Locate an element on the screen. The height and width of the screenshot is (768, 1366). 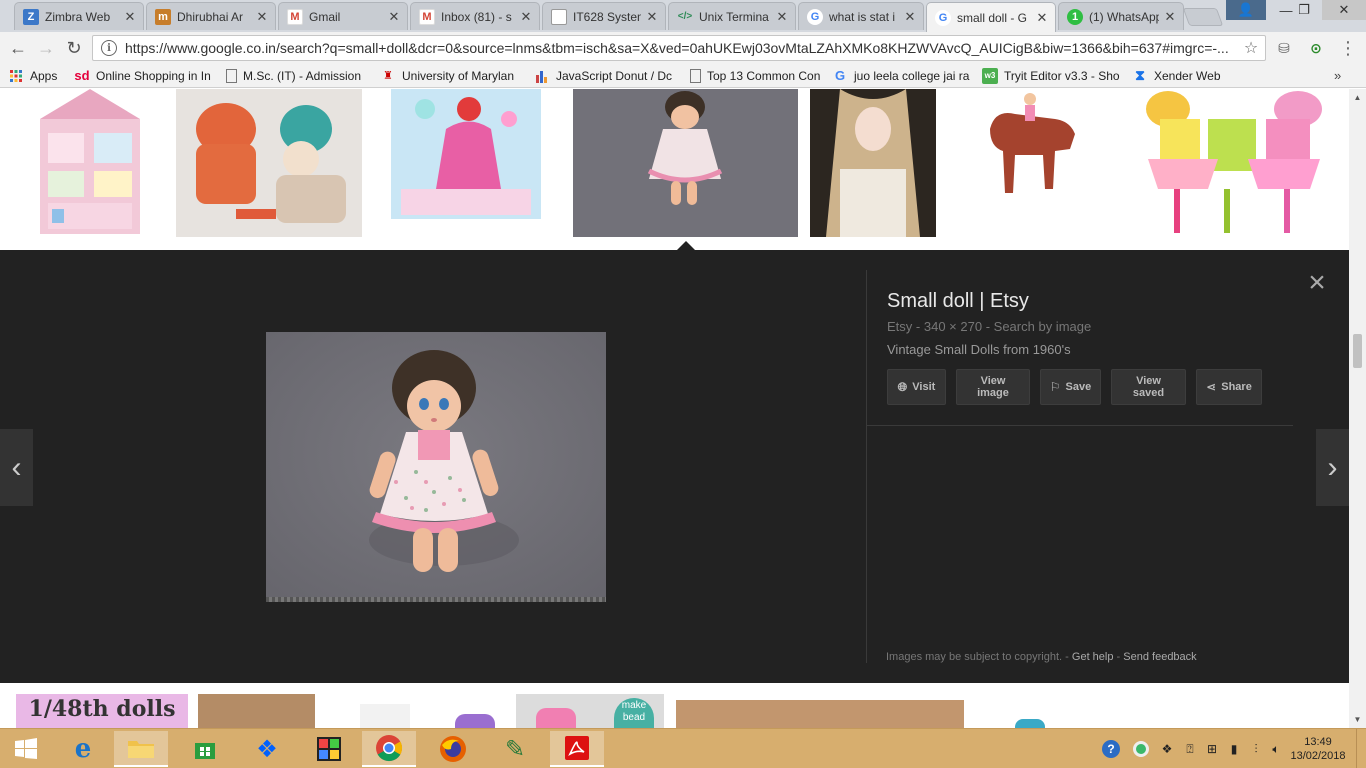
thumbnail-48th-dolls: 1/48th dolls is located at coordinates (102, 711).